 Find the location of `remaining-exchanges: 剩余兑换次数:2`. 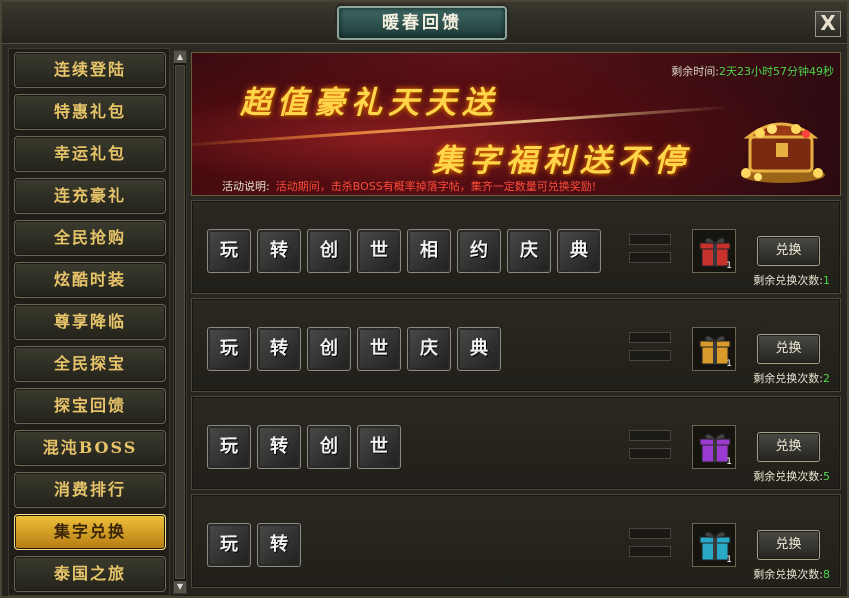

remaining-exchanges: 剩余兑换次数:2 is located at coordinates (791, 378).